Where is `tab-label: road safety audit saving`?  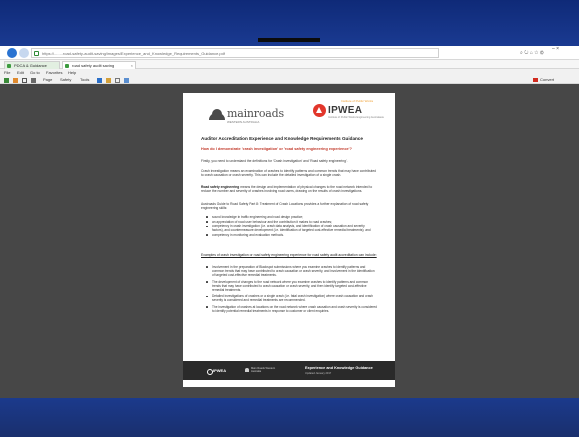 tab-label: road safety audit saving is located at coordinates (93, 65).